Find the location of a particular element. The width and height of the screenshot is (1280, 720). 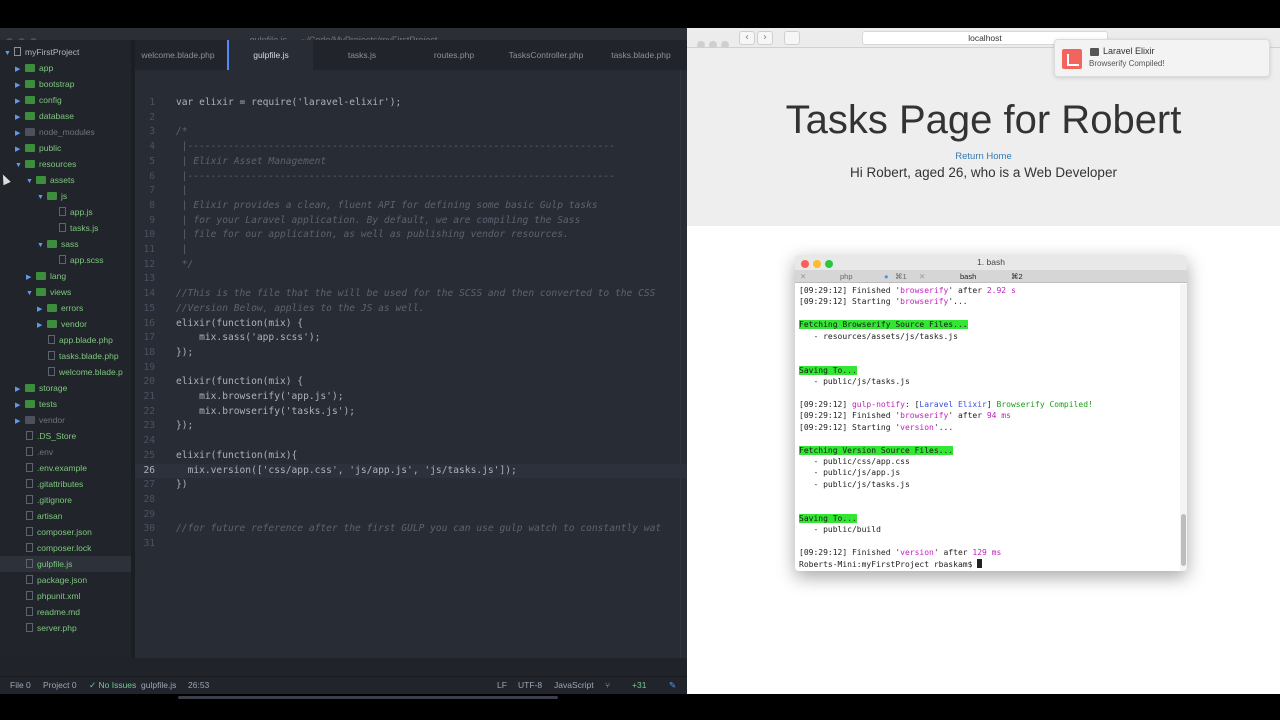

code-line: 2 is located at coordinates (411, 118).